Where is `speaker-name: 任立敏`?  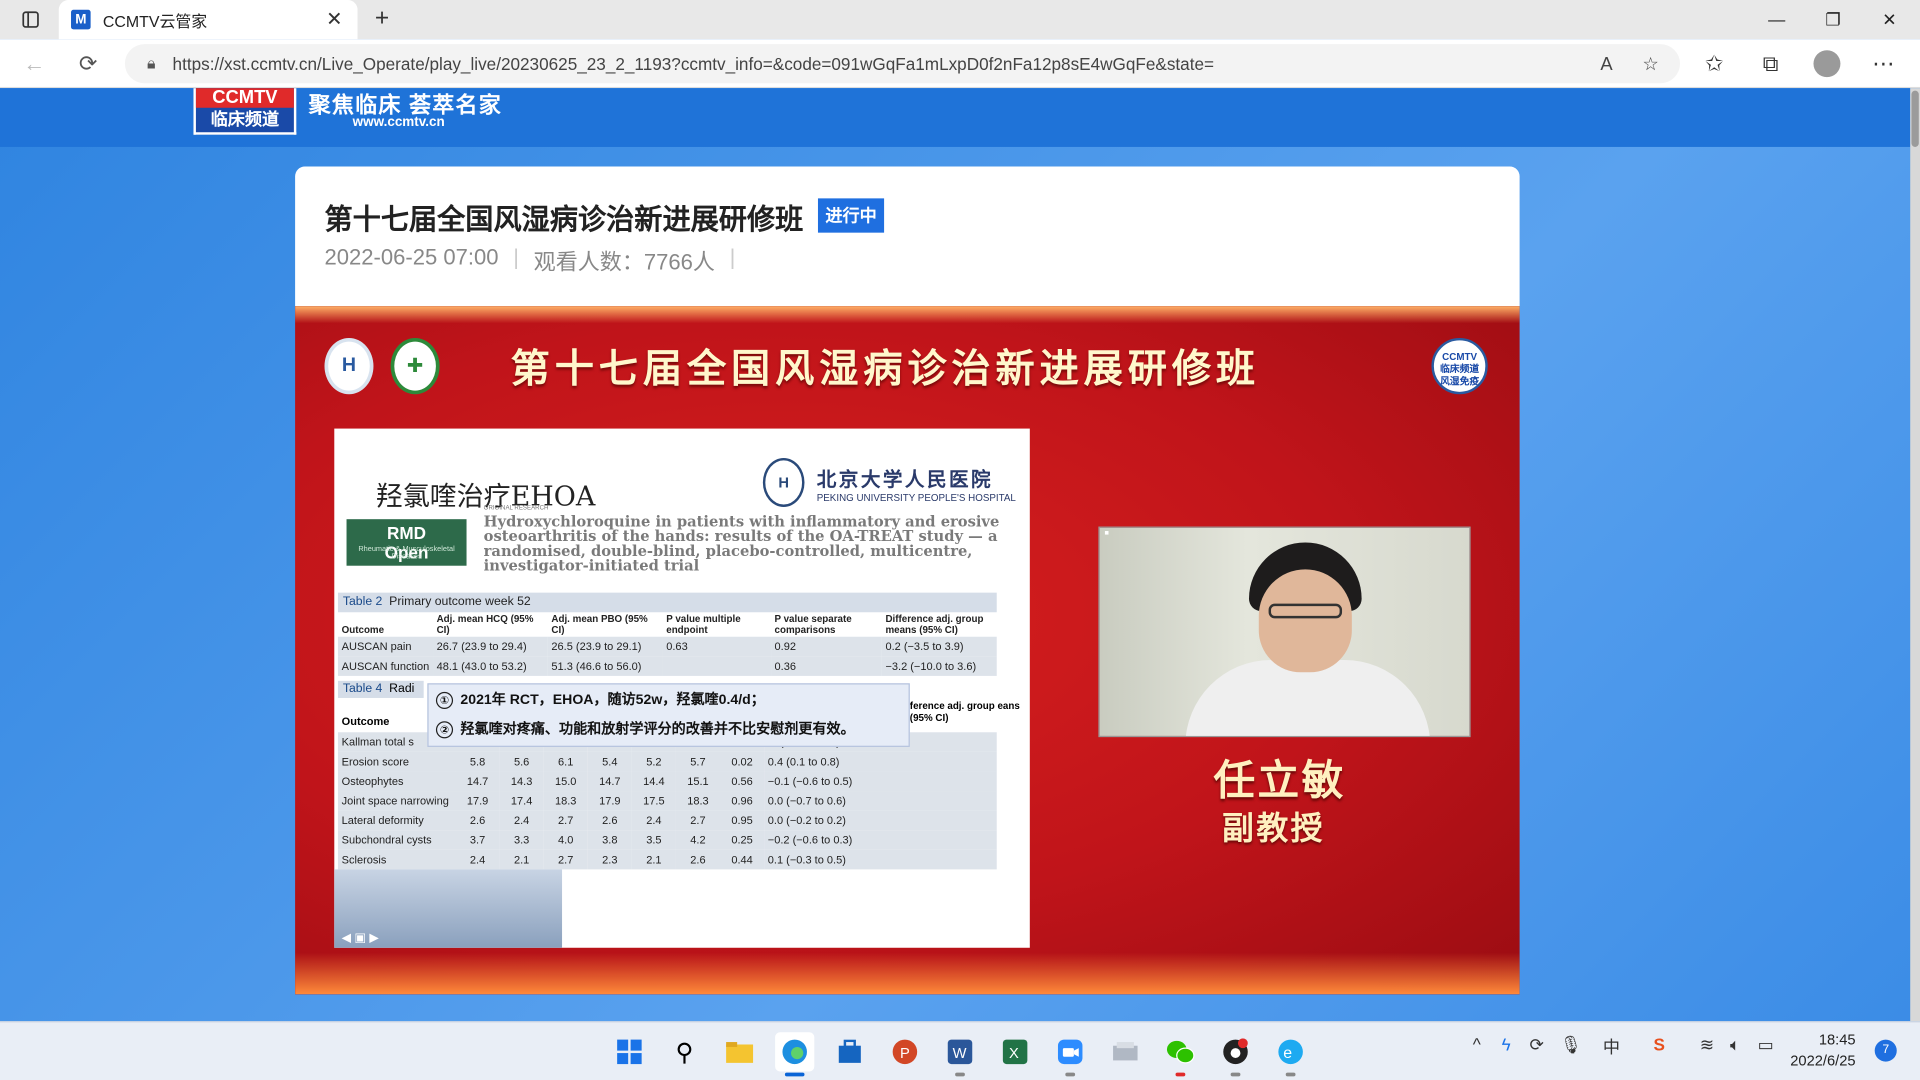 speaker-name: 任立敏 is located at coordinates (1279, 781).